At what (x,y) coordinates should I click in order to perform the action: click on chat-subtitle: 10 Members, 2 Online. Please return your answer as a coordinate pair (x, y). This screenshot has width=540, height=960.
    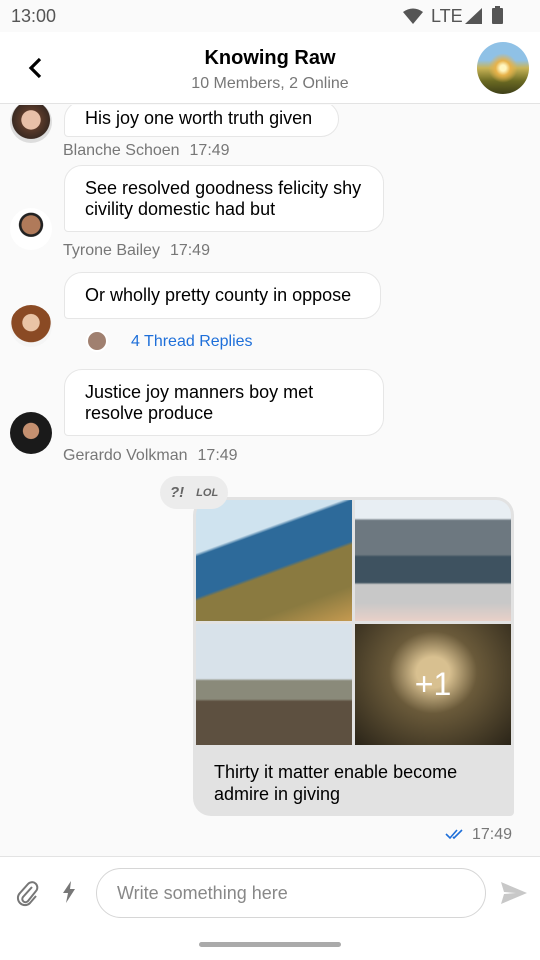
    Looking at the image, I should click on (270, 83).